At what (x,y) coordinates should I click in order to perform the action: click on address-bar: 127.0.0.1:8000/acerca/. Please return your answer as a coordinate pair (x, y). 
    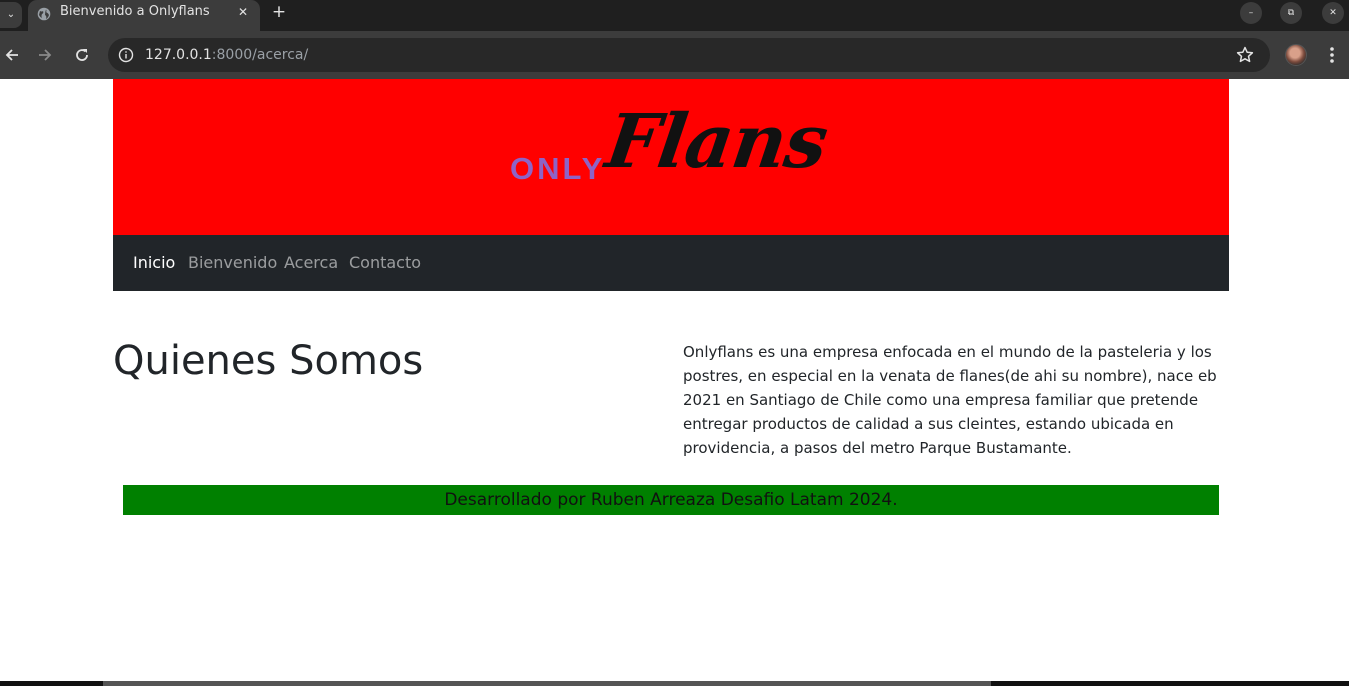
    Looking at the image, I should click on (689, 55).